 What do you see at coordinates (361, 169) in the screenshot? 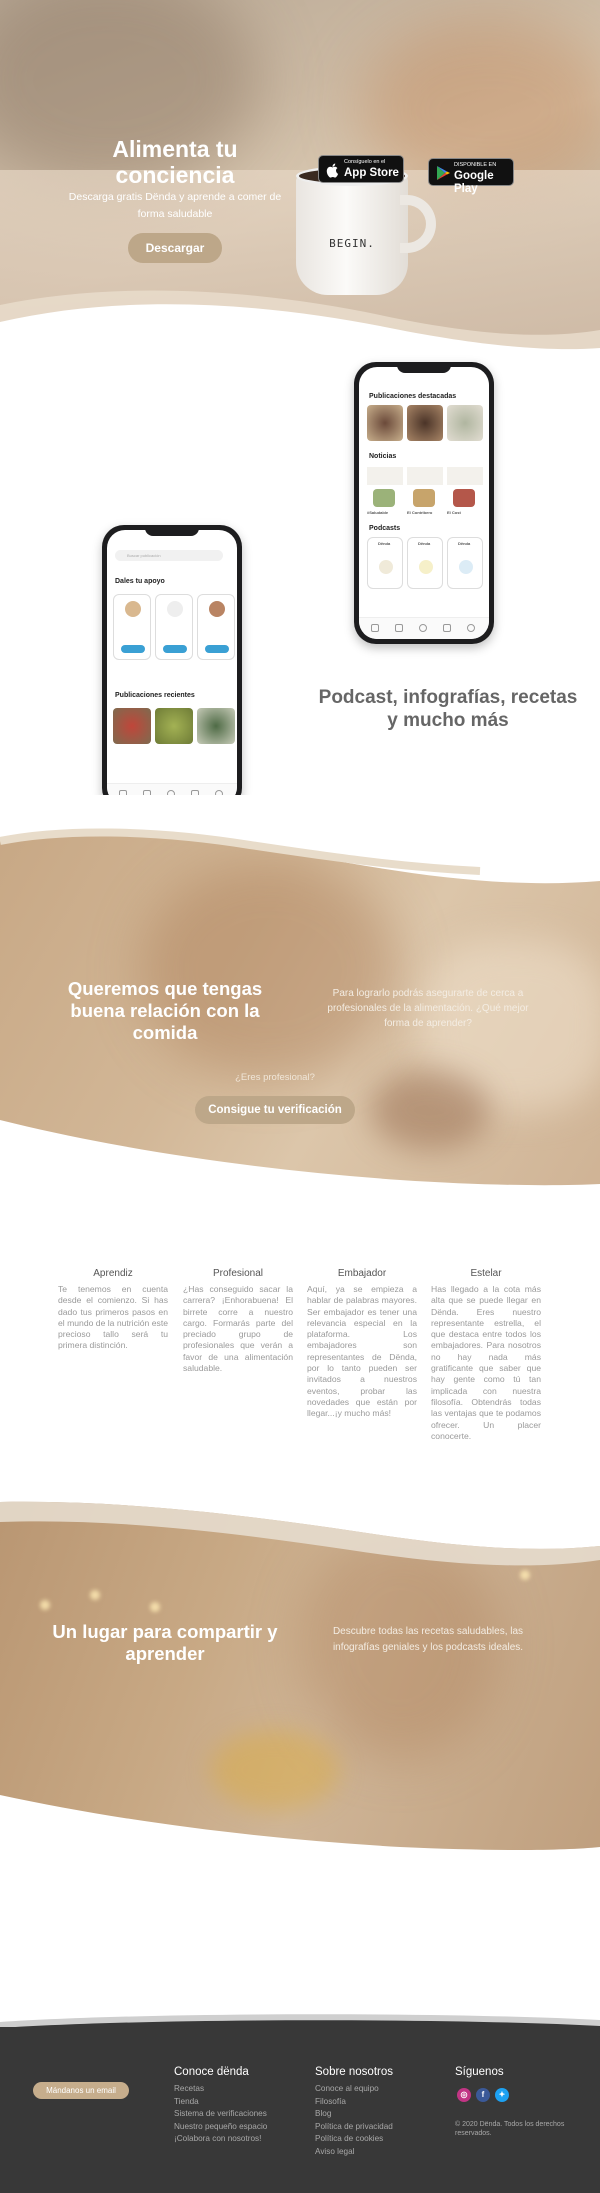
I see `app-store-badge: Consíguelo en el App Store` at bounding box center [361, 169].